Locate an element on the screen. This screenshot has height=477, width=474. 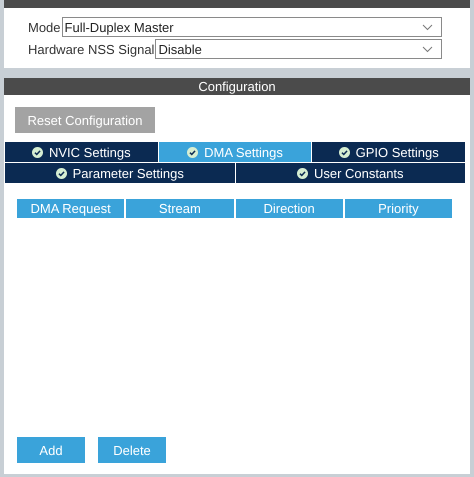
column-header: Direction is located at coordinates (289, 208).